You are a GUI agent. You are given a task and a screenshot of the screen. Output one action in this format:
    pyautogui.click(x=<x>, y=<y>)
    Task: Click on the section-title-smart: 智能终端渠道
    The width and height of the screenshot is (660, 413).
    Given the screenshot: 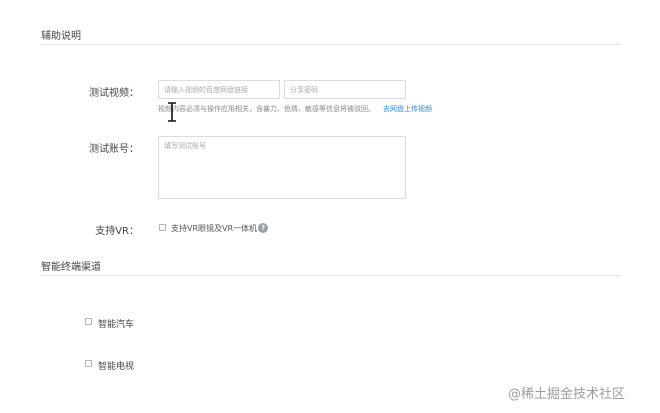 What is the action you would take?
    pyautogui.click(x=71, y=267)
    